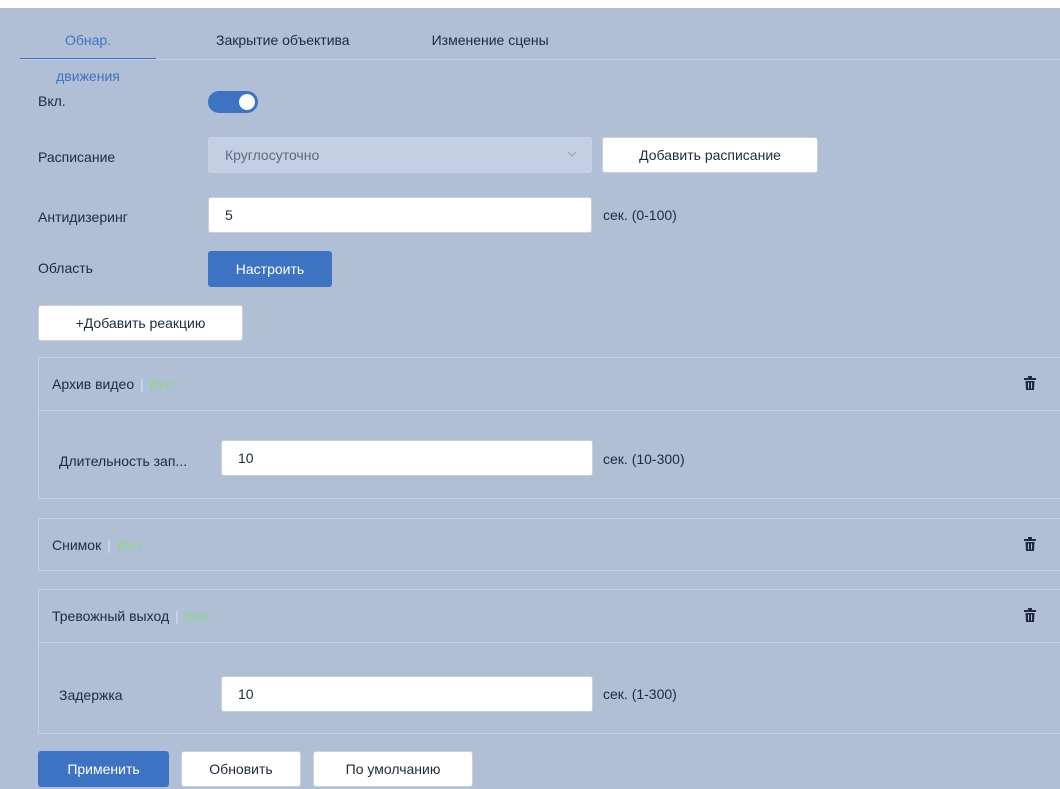 This screenshot has width=1060, height=789. I want to click on default-button: По умолчанию, so click(393, 769).